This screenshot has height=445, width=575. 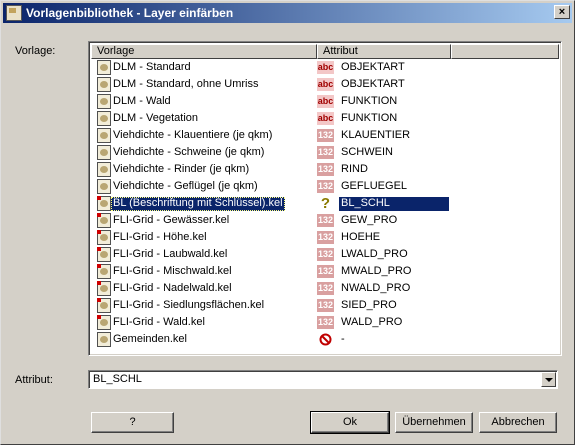 I want to click on attribute-name: KLAUENTIER, so click(x=376, y=135).